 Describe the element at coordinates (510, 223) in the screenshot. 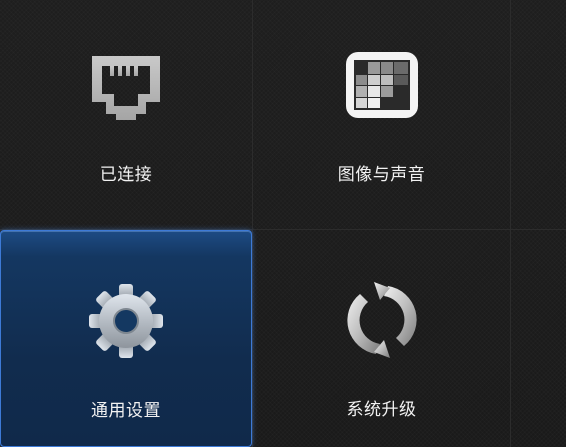

I see `grid-divider-vertical-right` at that location.